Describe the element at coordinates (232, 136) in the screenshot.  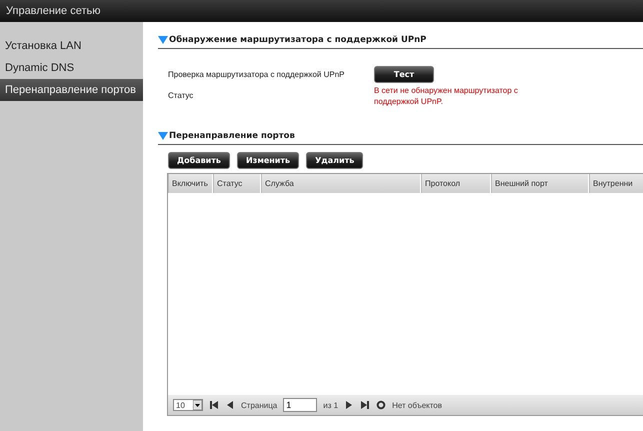
I see `section-title: Перенаправление портов` at that location.